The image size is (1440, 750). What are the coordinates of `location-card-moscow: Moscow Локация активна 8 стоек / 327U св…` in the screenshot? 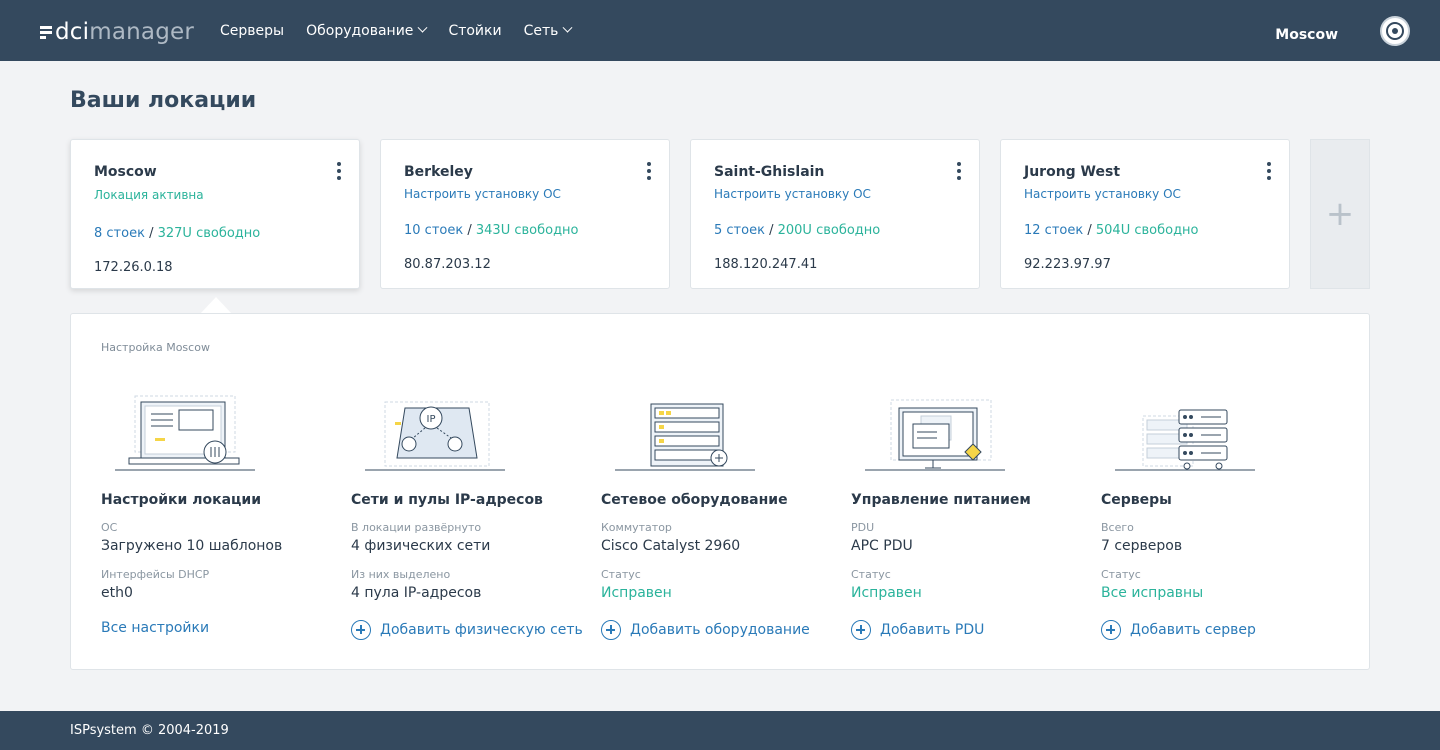 It's located at (215, 214).